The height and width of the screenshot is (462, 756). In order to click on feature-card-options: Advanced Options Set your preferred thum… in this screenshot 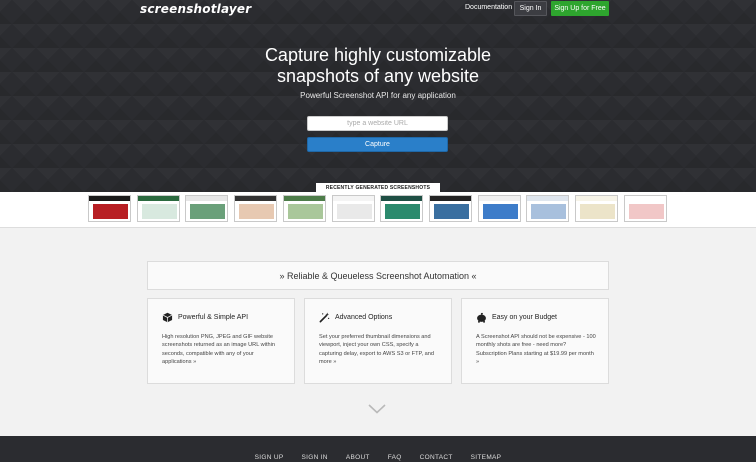, I will do `click(378, 341)`.